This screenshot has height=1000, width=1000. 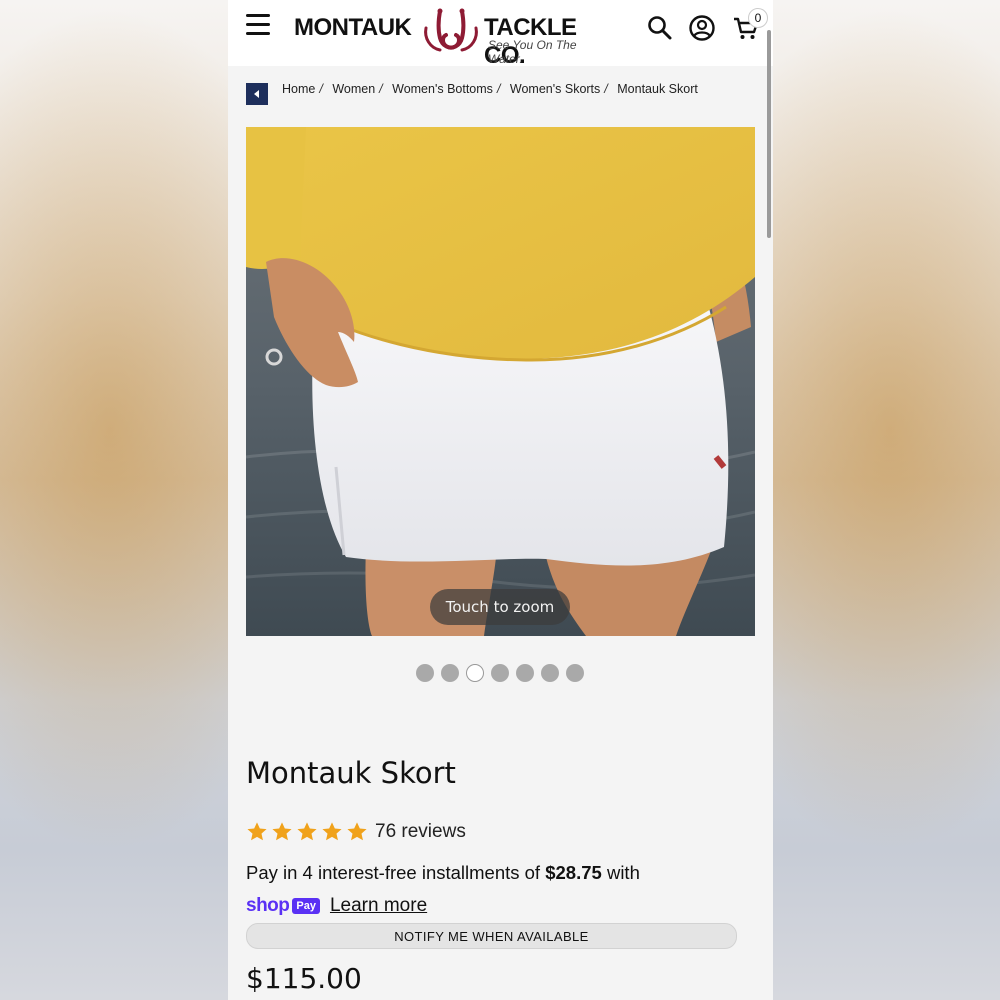 I want to click on breadcrumb-womens-bottoms: Women's Bottoms, so click(x=442, y=89).